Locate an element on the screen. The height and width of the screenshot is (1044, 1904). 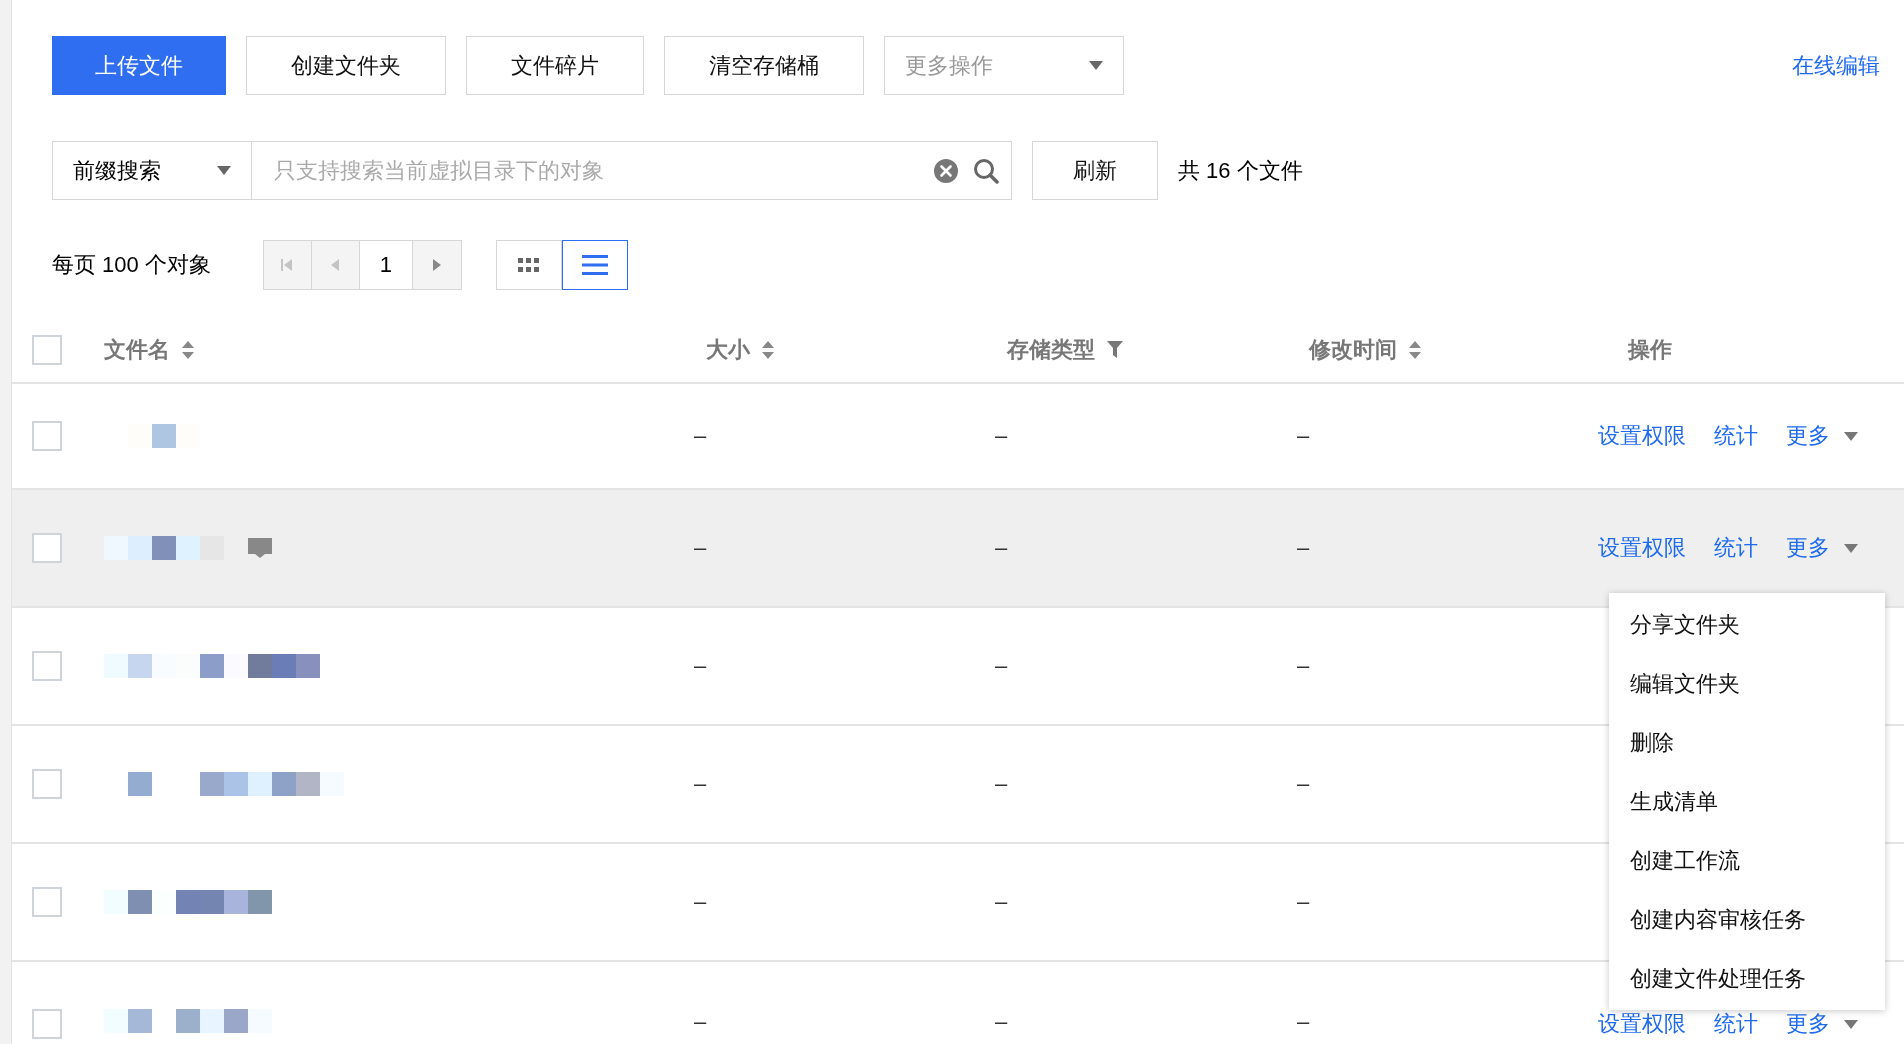
page-size-label: 每页 100 个对象 is located at coordinates (131, 265).